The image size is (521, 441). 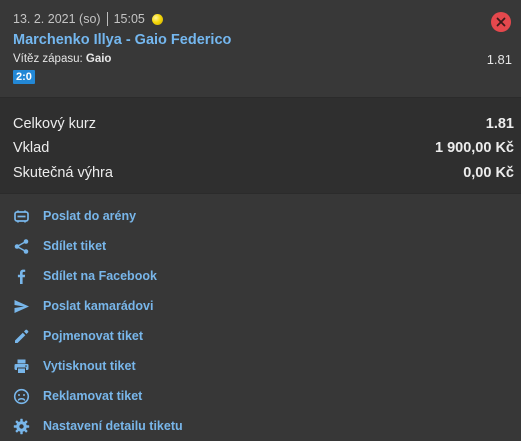 What do you see at coordinates (93, 336) in the screenshot?
I see `action-label: Pojmenovat tiket` at bounding box center [93, 336].